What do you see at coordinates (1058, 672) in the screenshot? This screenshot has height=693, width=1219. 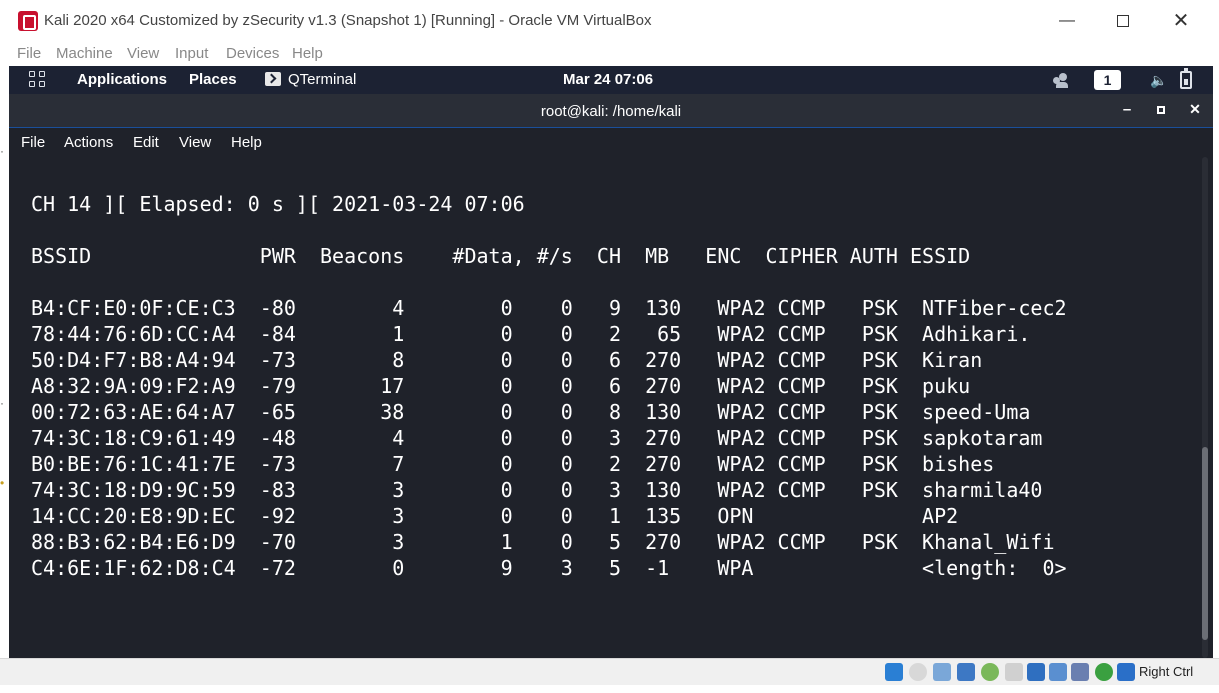 I see `video-capture-icon` at bounding box center [1058, 672].